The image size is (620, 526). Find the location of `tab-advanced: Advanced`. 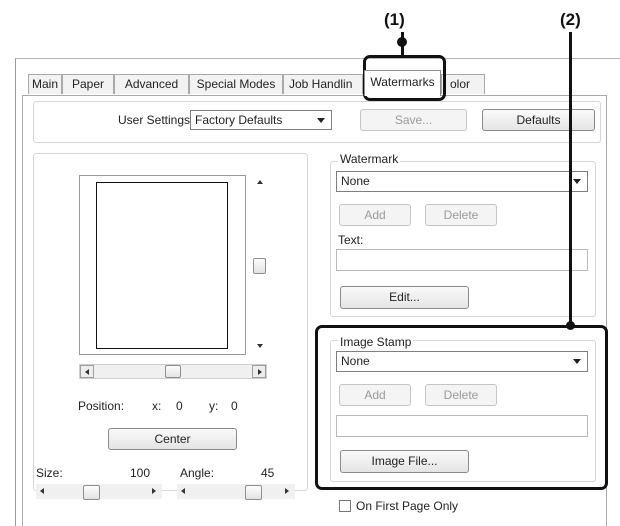

tab-advanced: Advanced is located at coordinates (151, 84).